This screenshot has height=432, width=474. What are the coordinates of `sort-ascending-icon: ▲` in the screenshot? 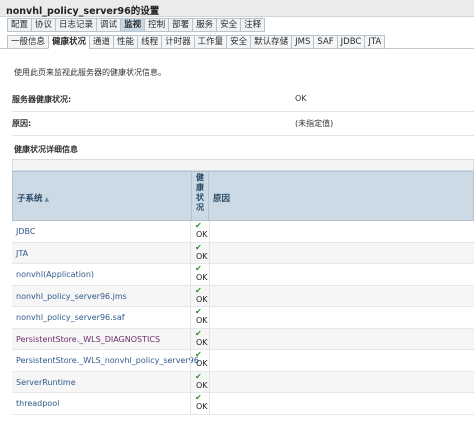 It's located at (47, 199).